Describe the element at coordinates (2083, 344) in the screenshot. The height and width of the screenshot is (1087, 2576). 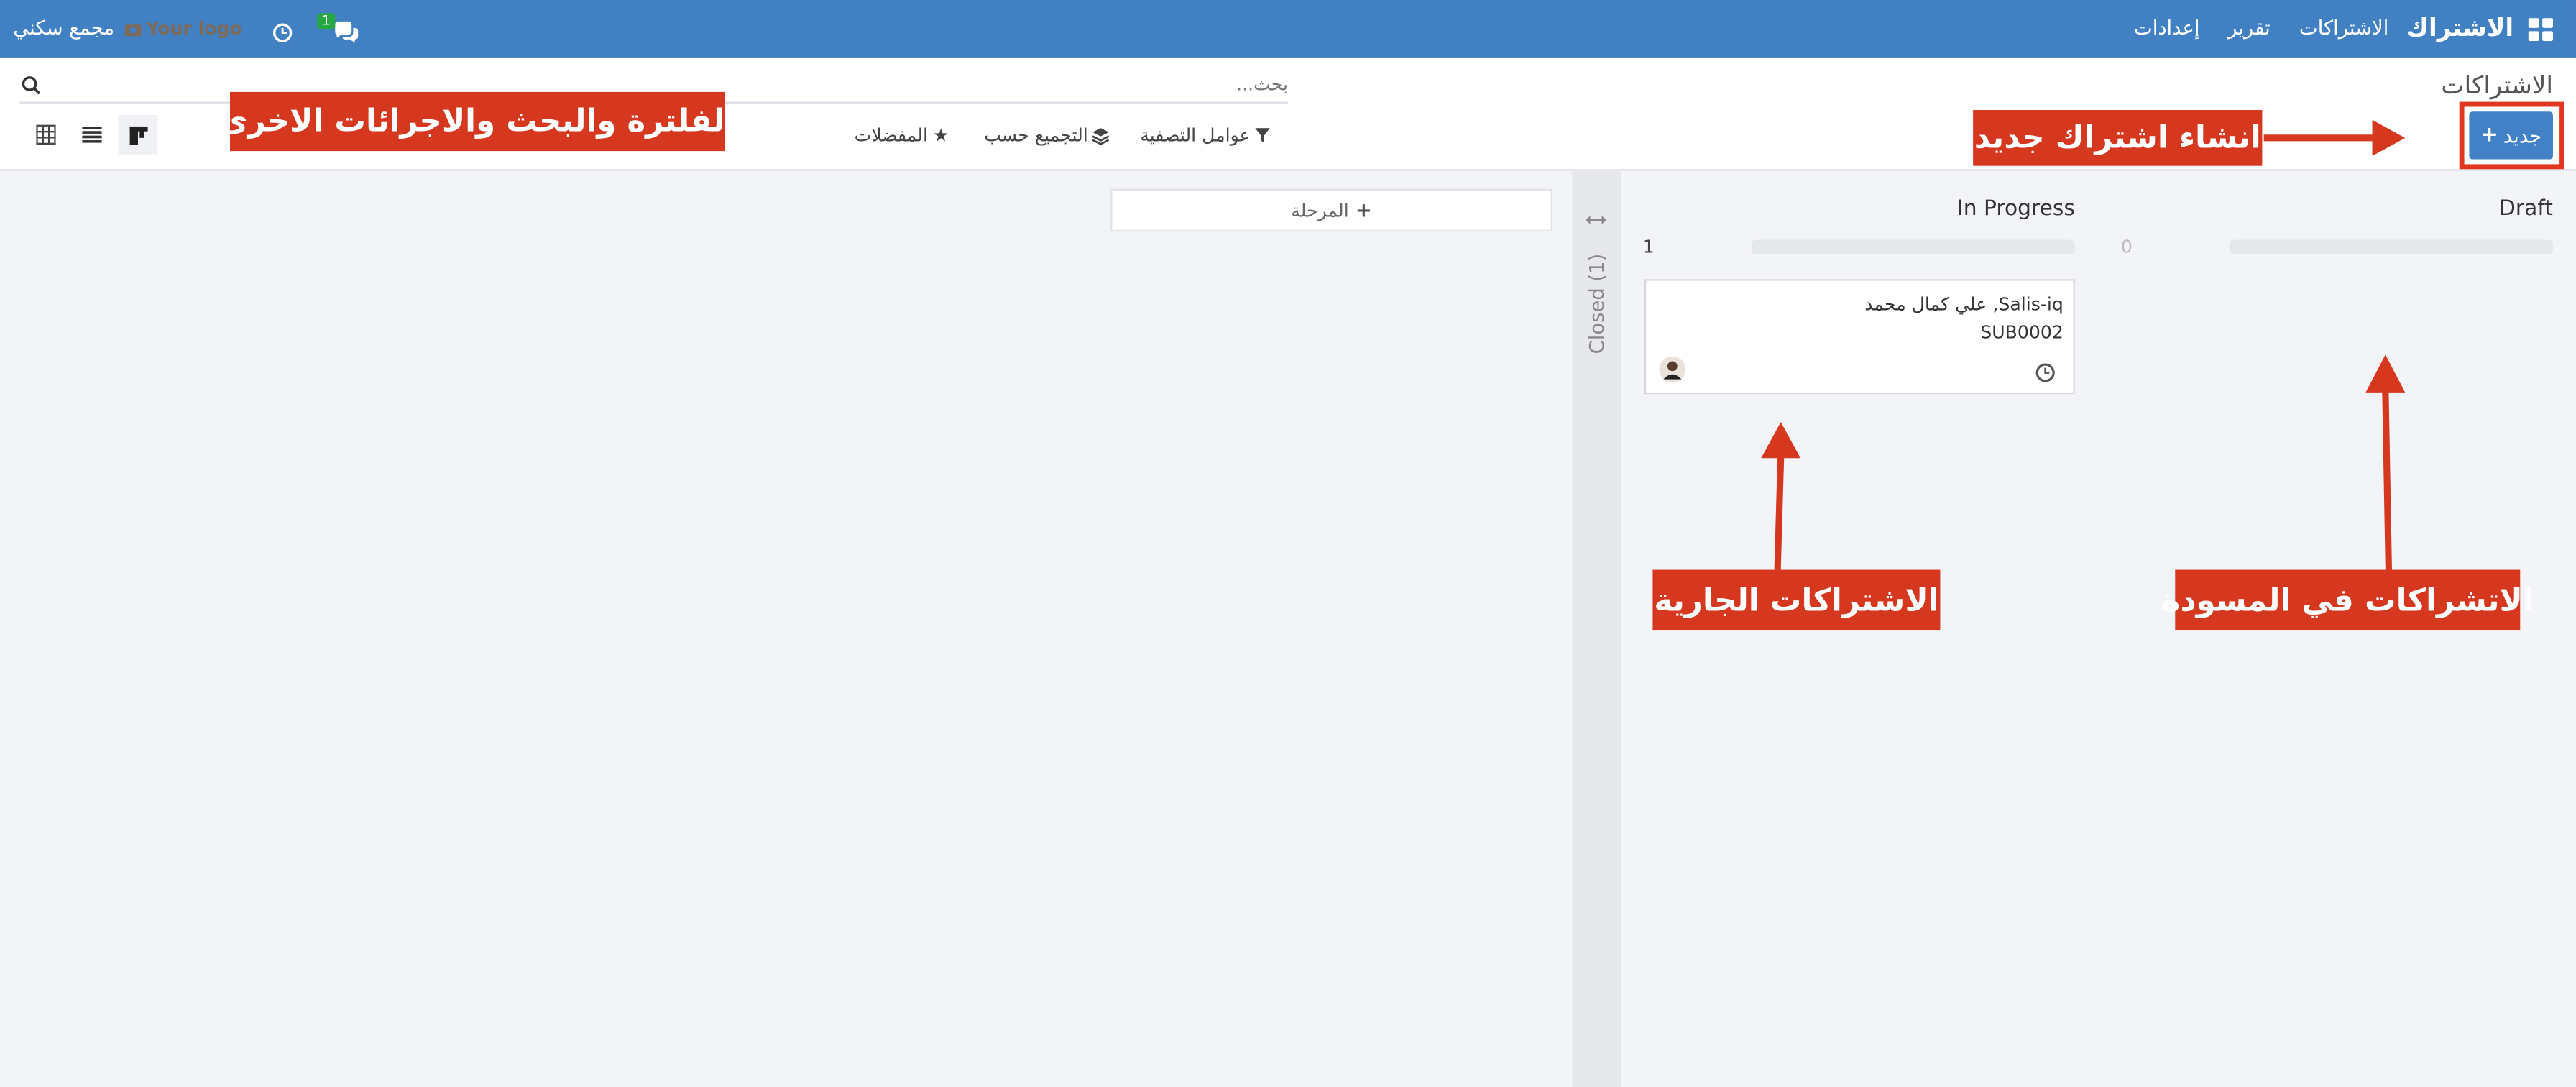
I see `annotation-arrows` at that location.